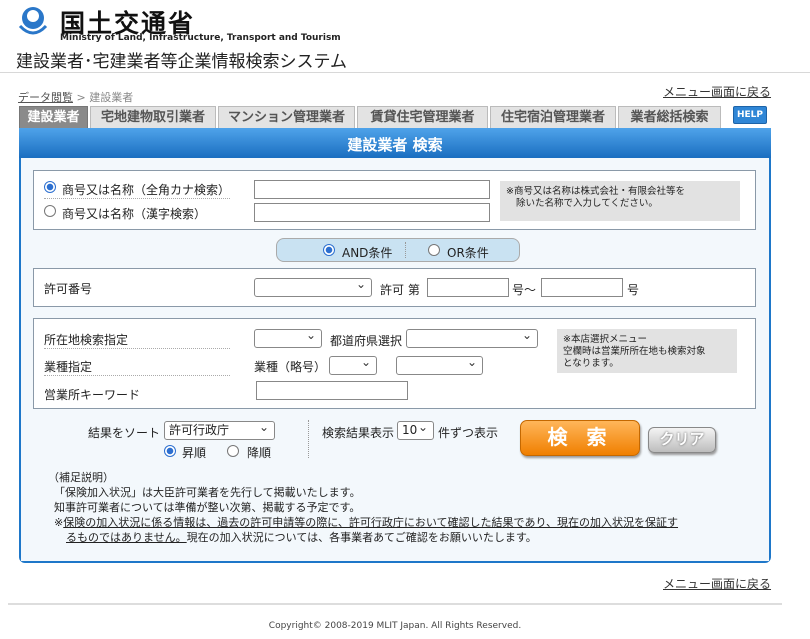 This screenshot has width=810, height=639. I want to click on kanji-search-radio, so click(50, 211).